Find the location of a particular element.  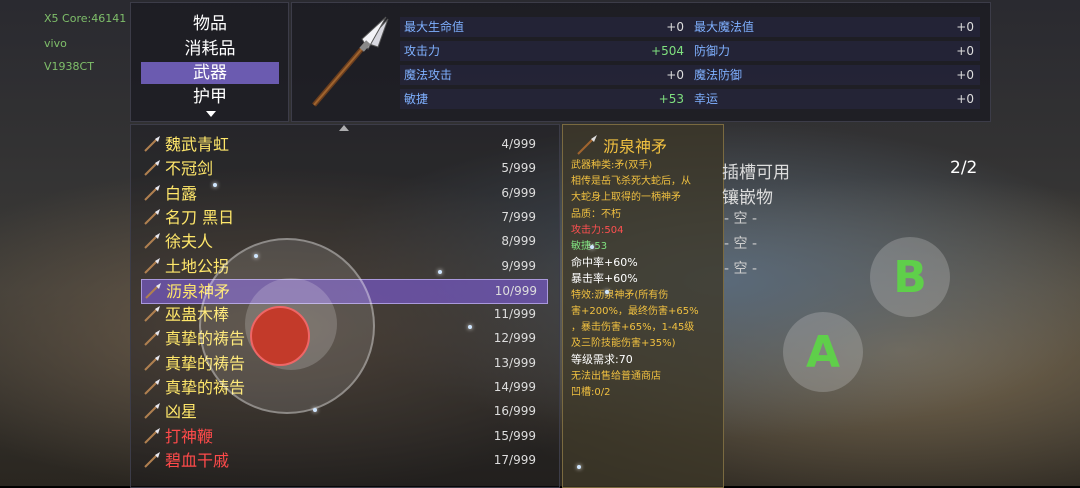

stat-row: 幸运 +0 is located at coordinates (835, 99).